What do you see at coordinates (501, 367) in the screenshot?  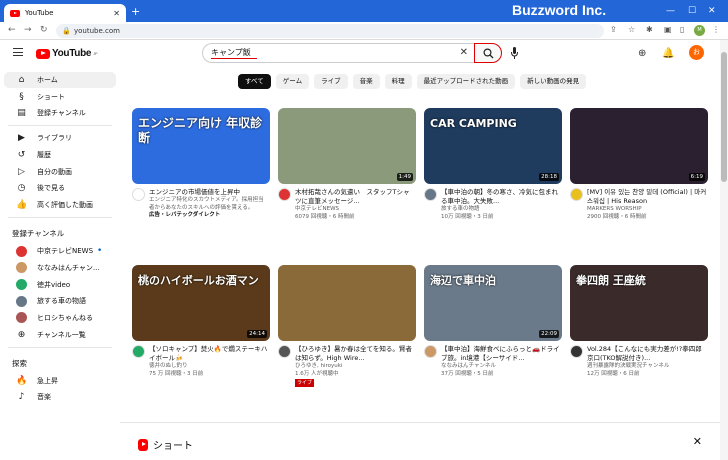 I see `channel-name: ななみはんチャンネル` at bounding box center [501, 367].